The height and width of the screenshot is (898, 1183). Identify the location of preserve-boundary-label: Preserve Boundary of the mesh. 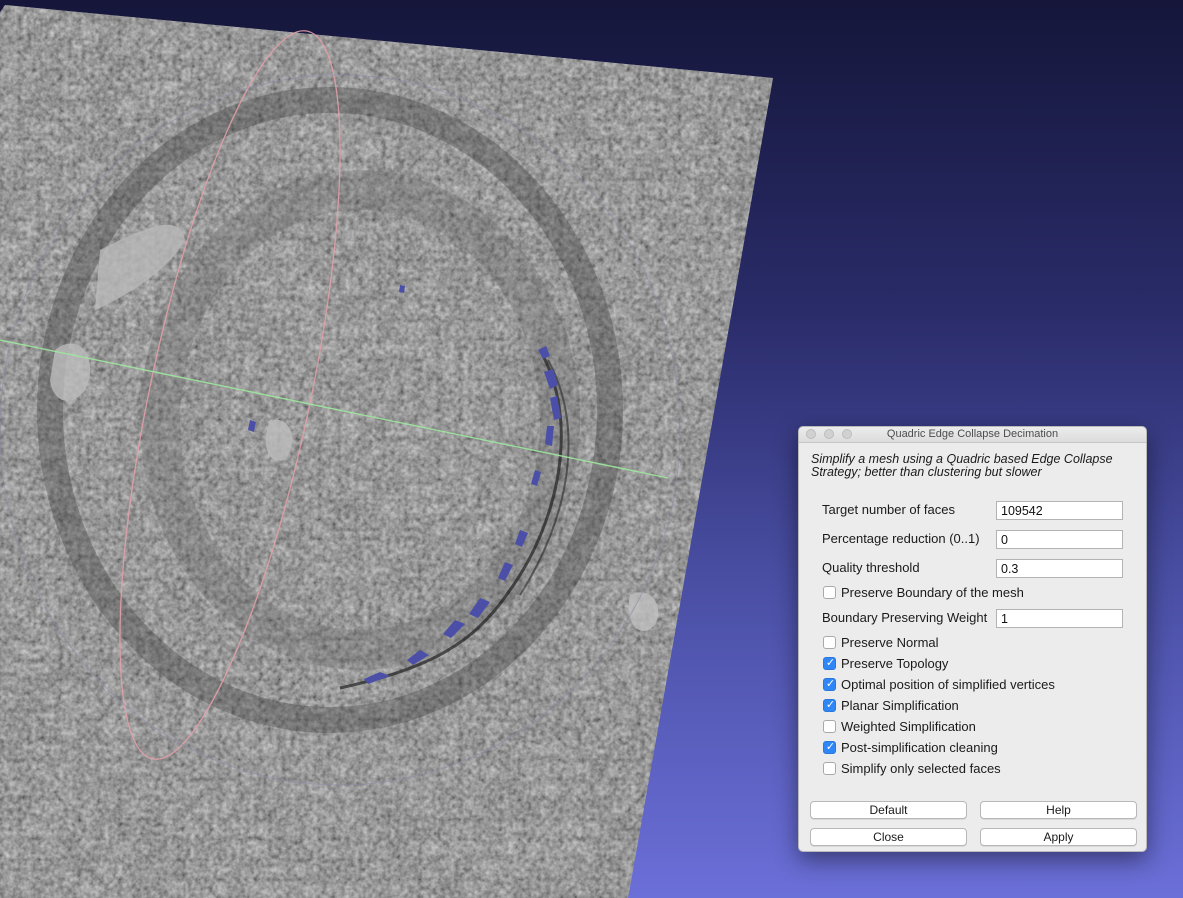
(932, 592).